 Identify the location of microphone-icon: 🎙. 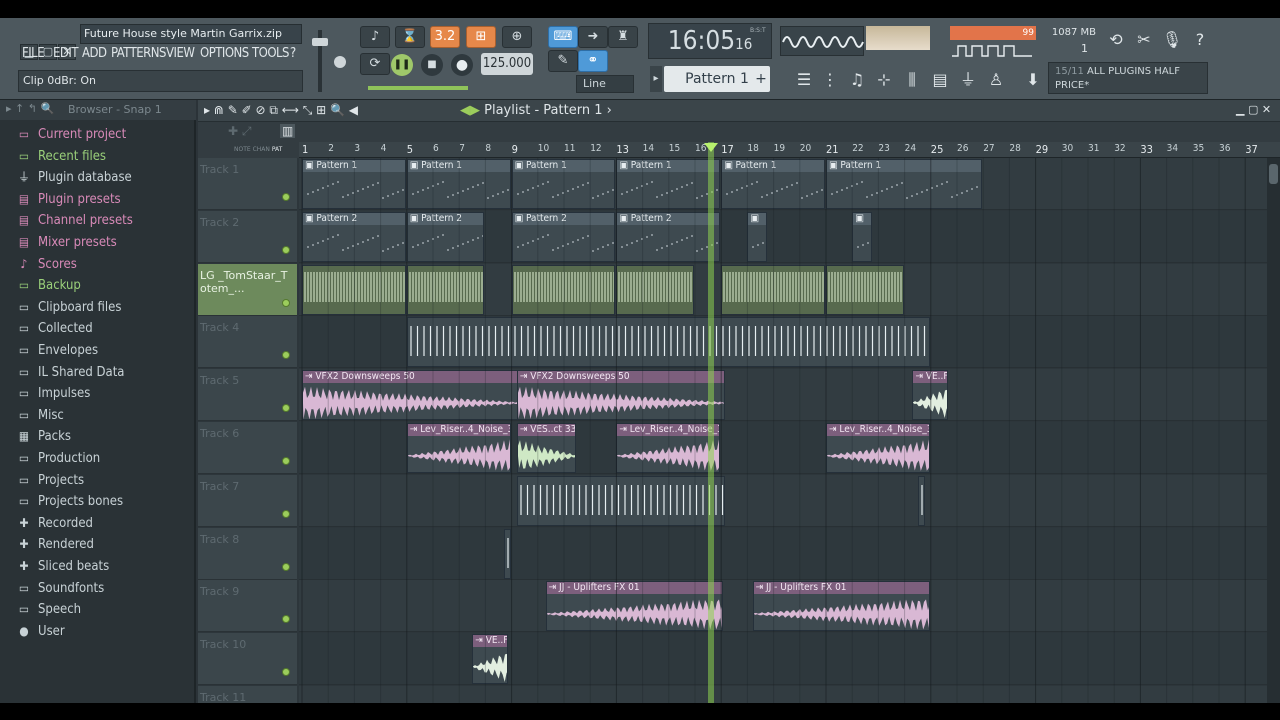
(1172, 40).